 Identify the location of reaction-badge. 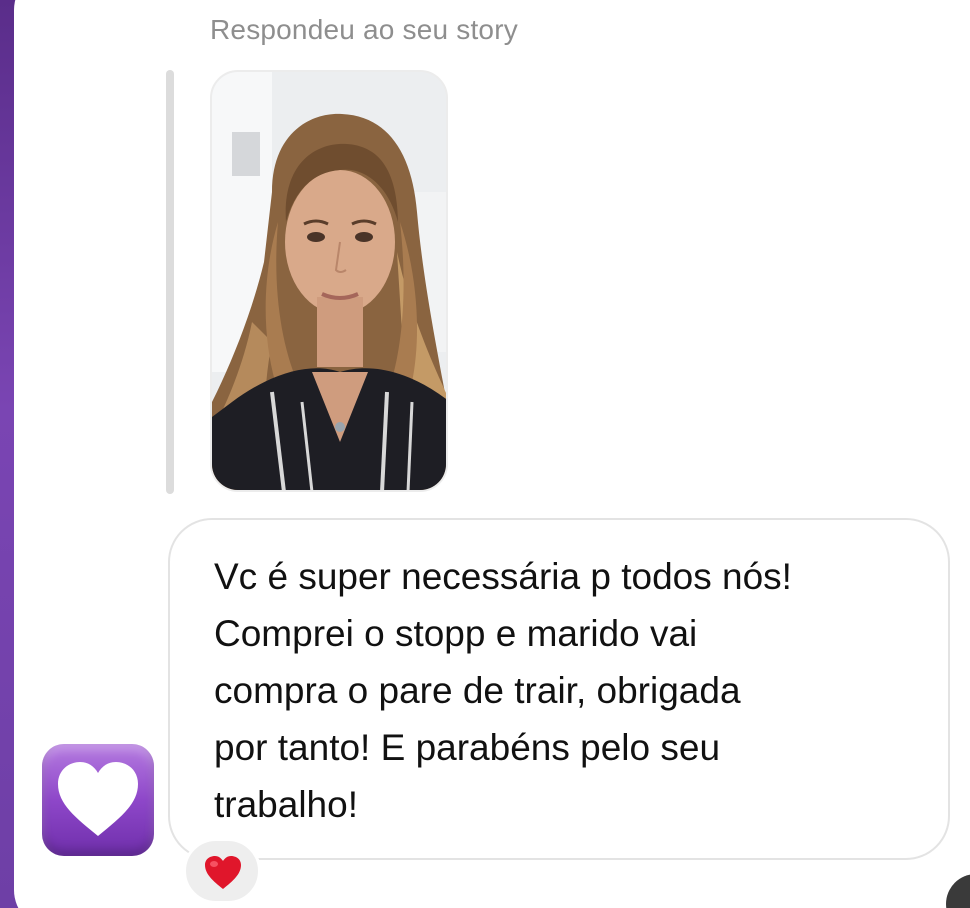
(222, 871).